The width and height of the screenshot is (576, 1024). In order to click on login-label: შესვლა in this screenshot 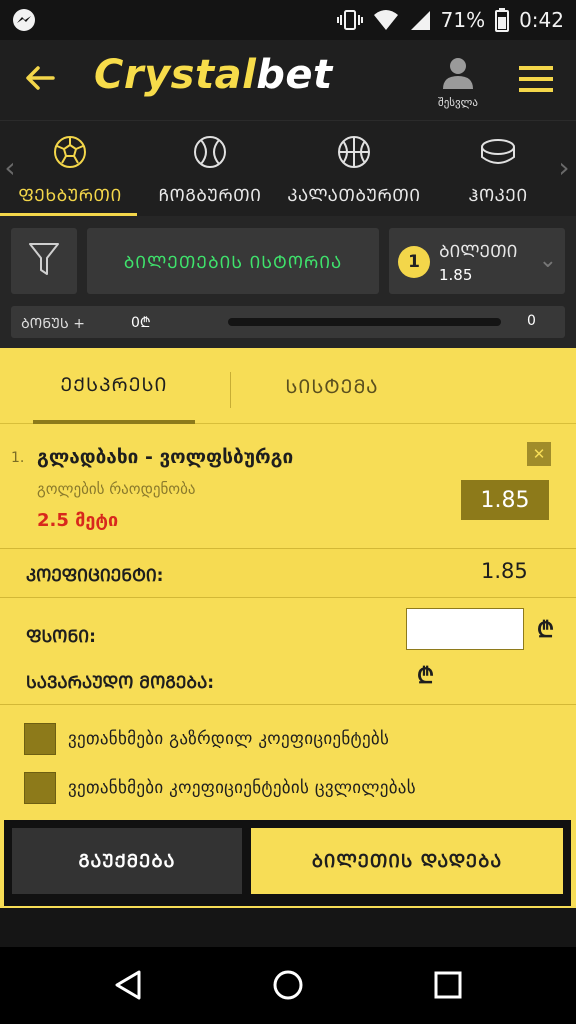, I will do `click(458, 102)`.